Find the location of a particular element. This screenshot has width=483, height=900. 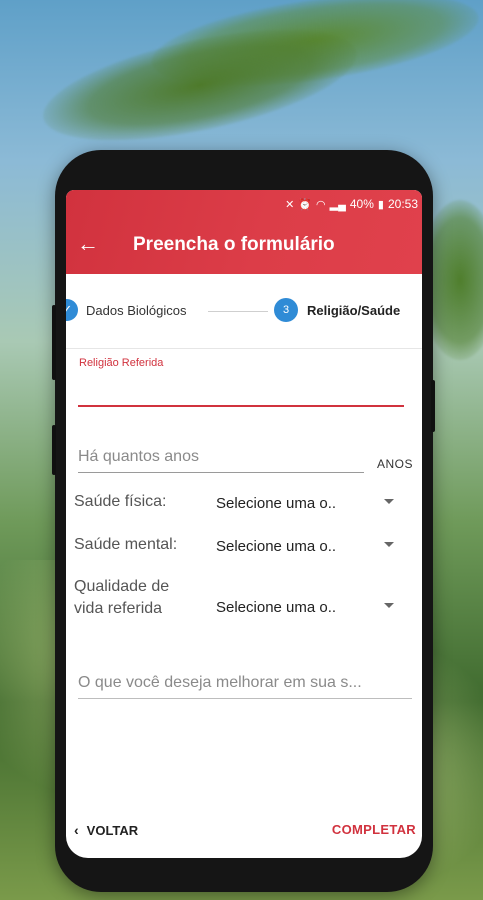

step-number: 3 is located at coordinates (286, 310).